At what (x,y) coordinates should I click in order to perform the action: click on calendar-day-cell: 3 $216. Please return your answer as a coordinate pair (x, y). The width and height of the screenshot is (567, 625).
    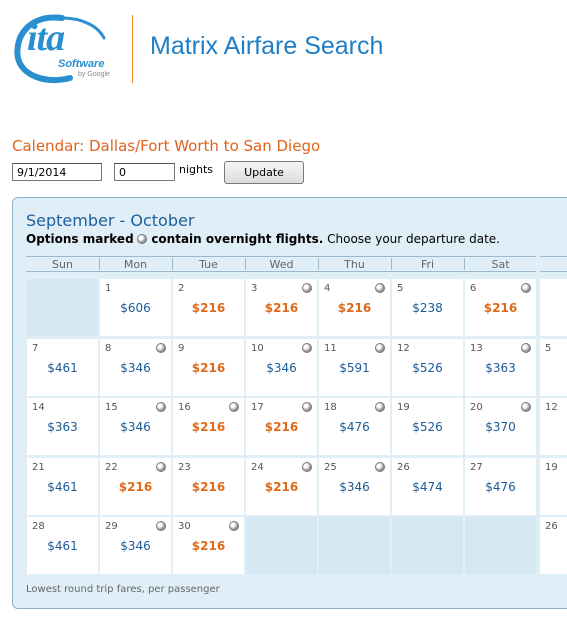
    Looking at the image, I should click on (281, 307).